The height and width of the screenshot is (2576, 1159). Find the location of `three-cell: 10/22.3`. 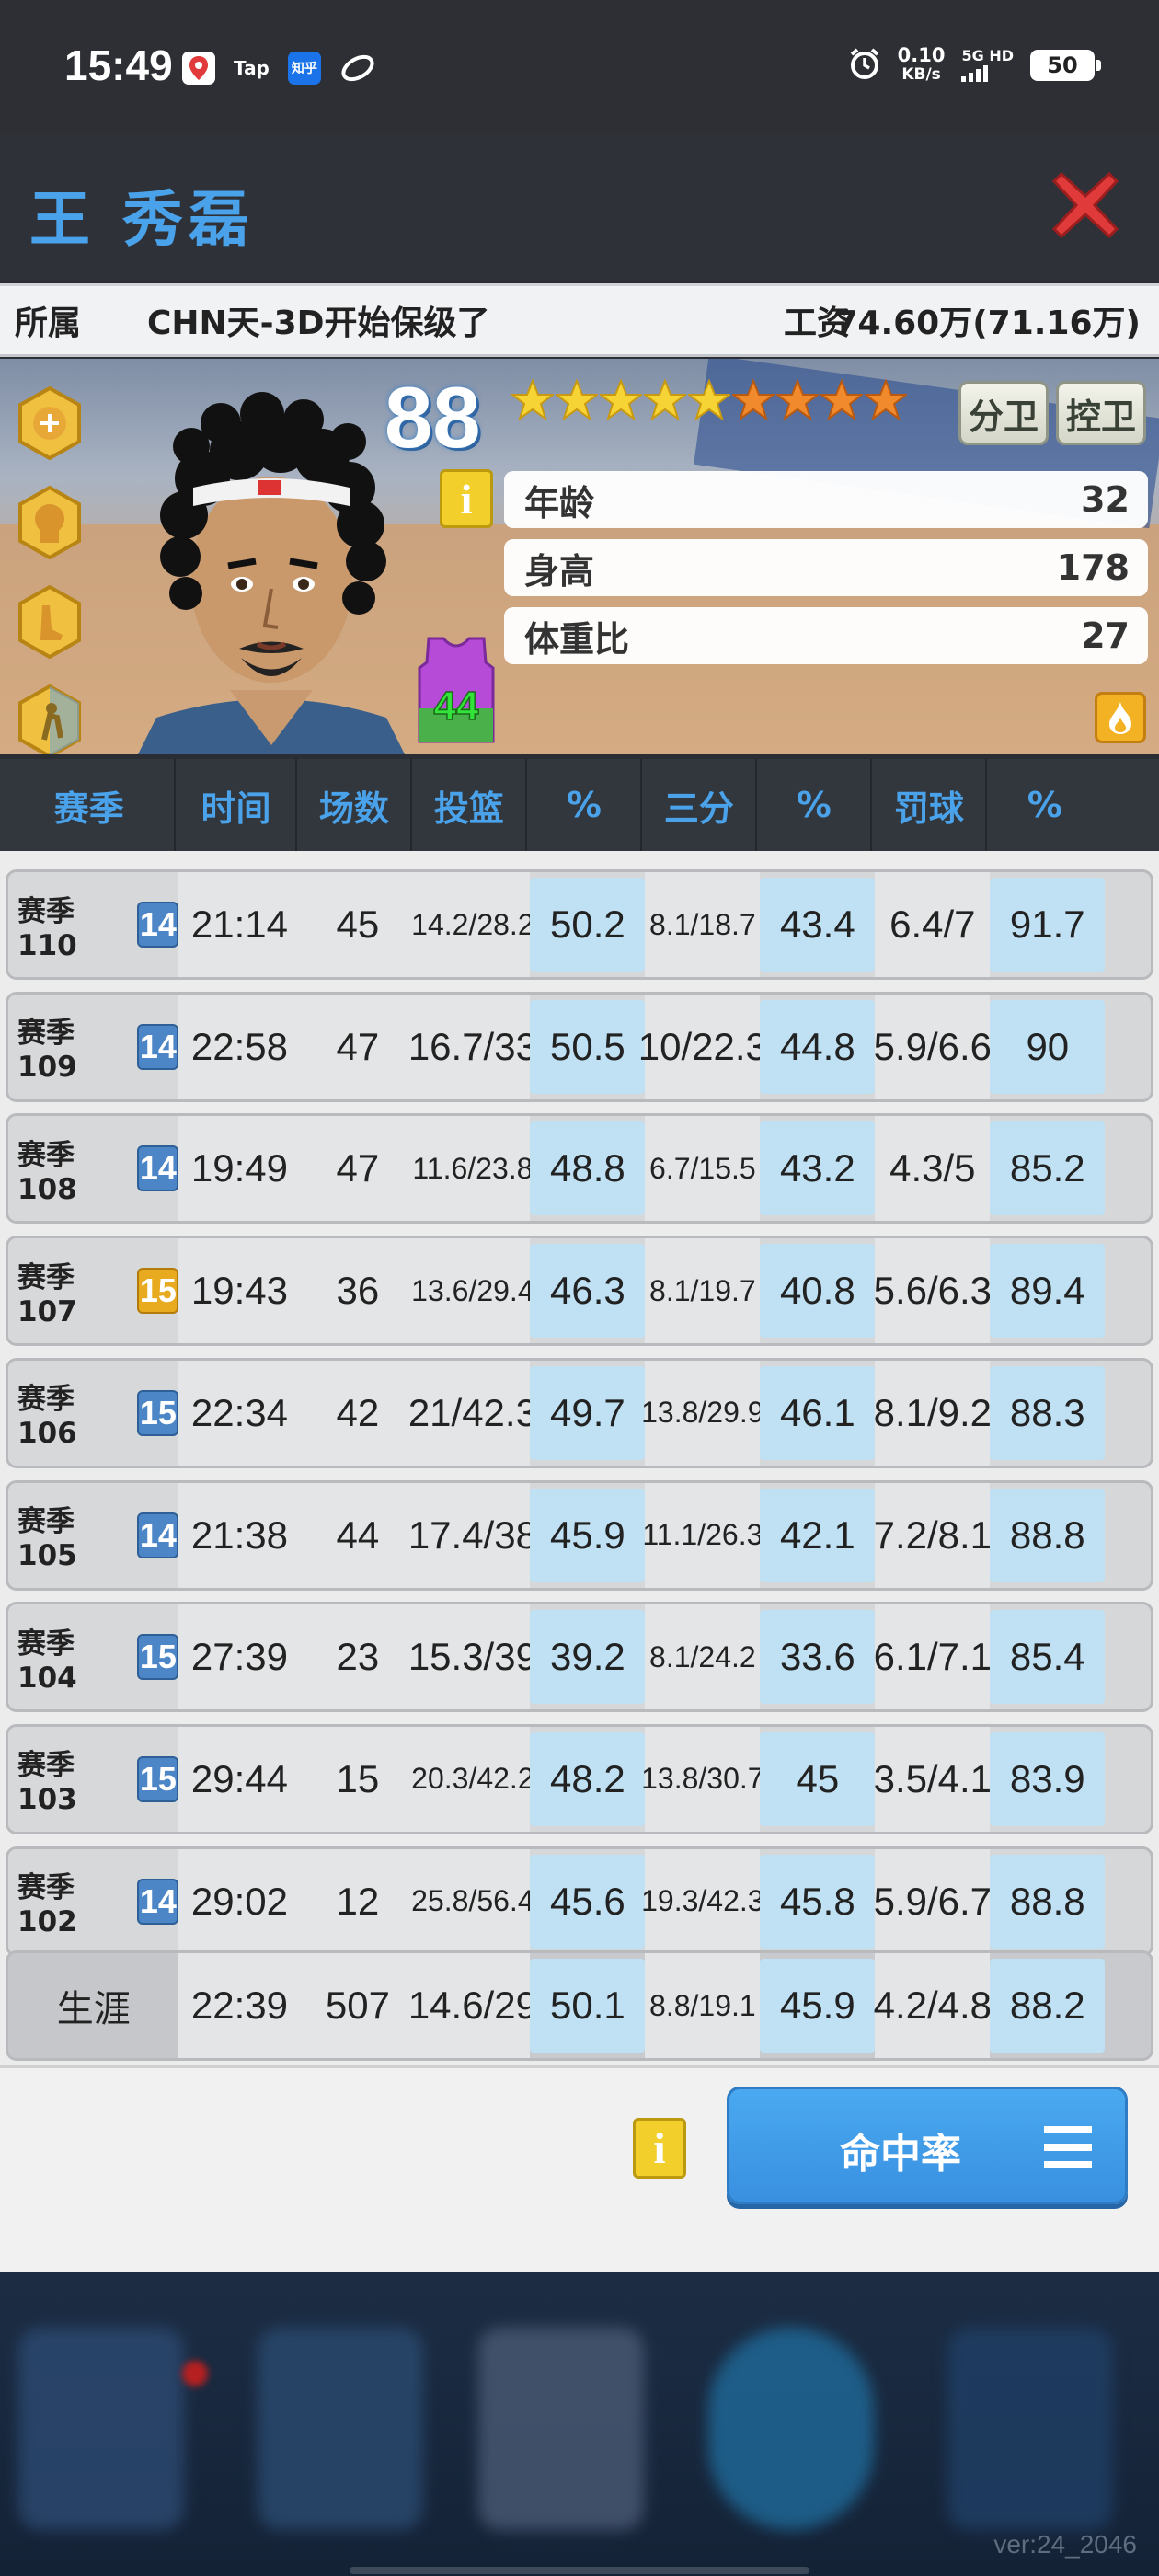

three-cell: 10/22.3 is located at coordinates (702, 1046).